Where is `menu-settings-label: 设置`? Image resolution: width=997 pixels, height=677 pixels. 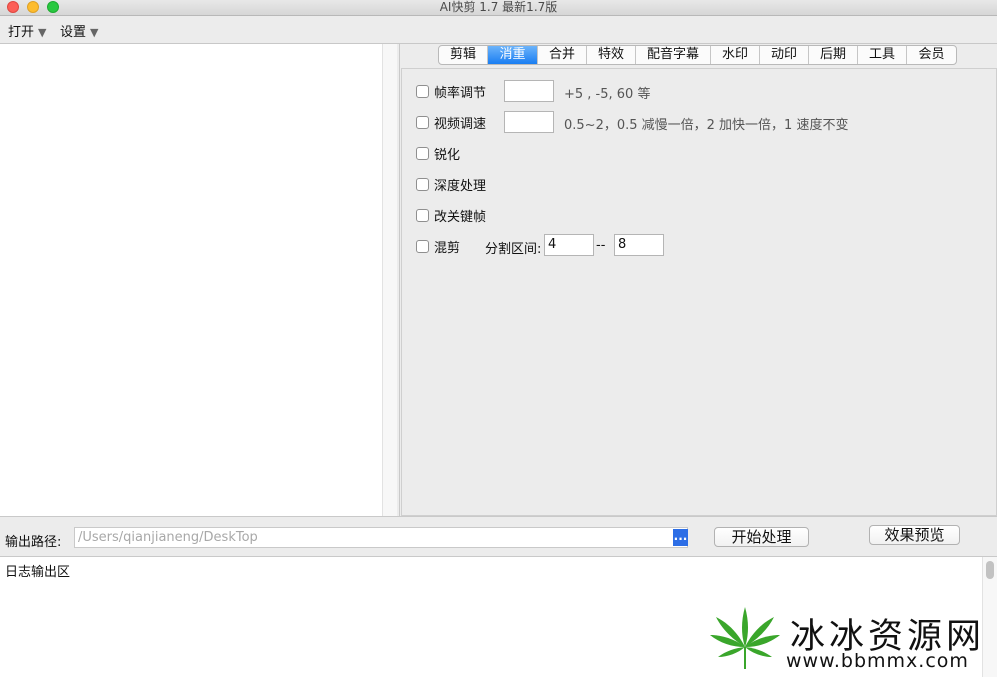
menu-settings-label: 设置 is located at coordinates (73, 32).